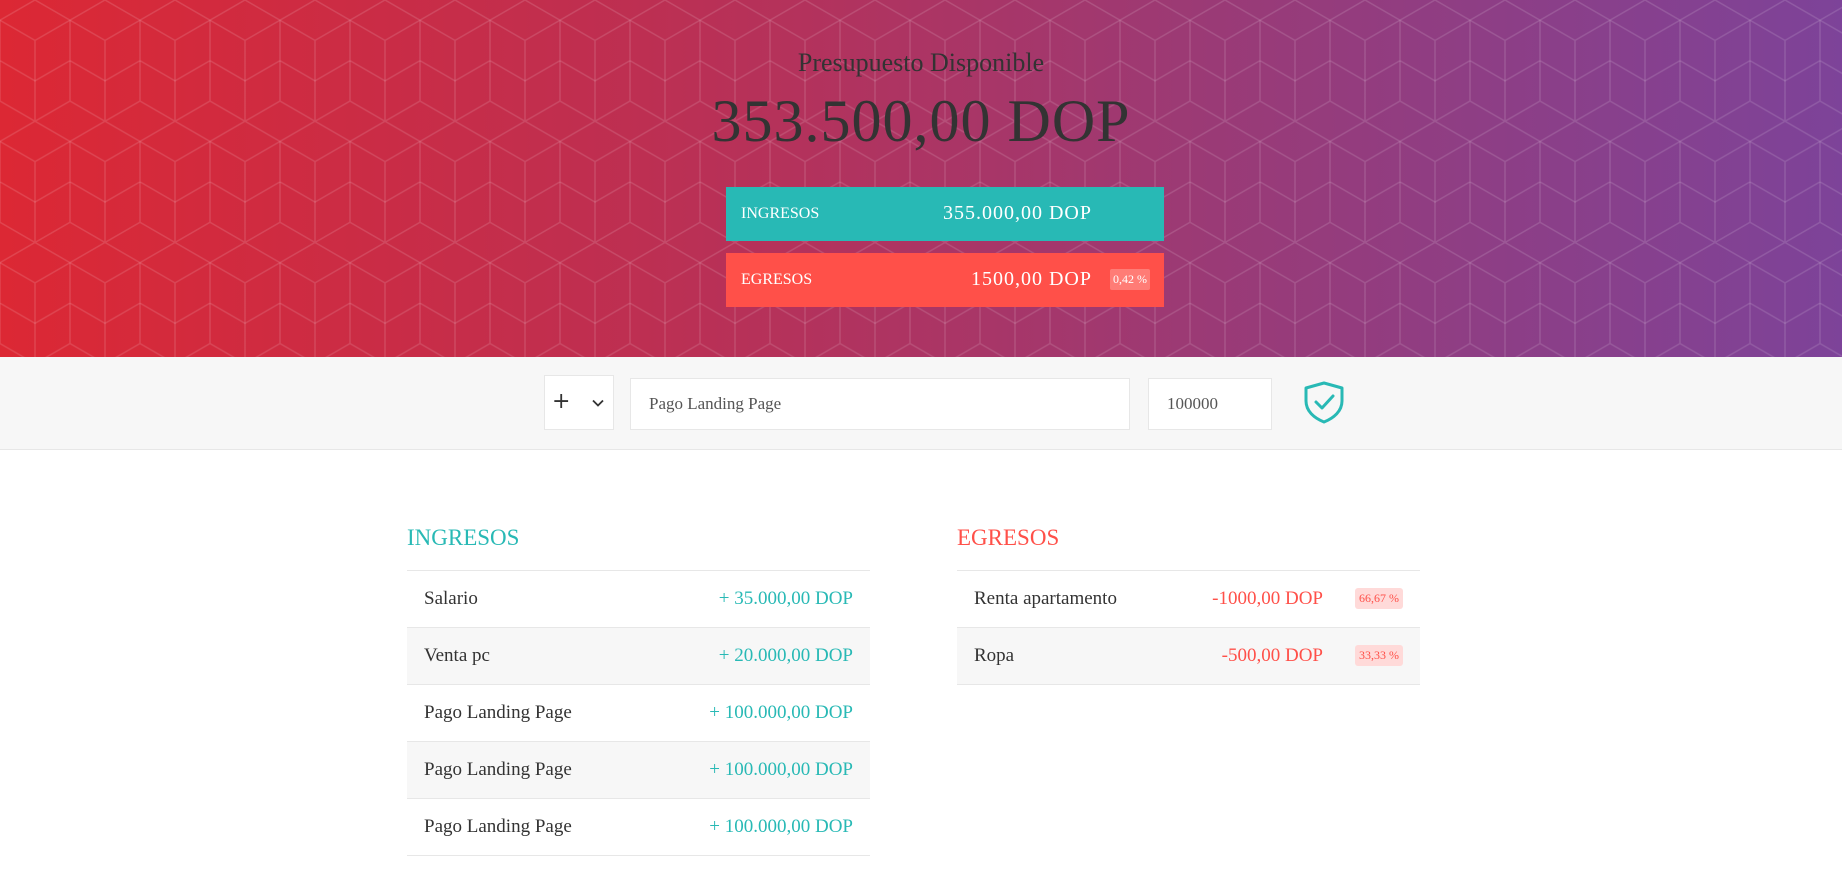  What do you see at coordinates (638, 656) in the screenshot?
I see `list-item: Venta pc + 20.000,00 DOP` at bounding box center [638, 656].